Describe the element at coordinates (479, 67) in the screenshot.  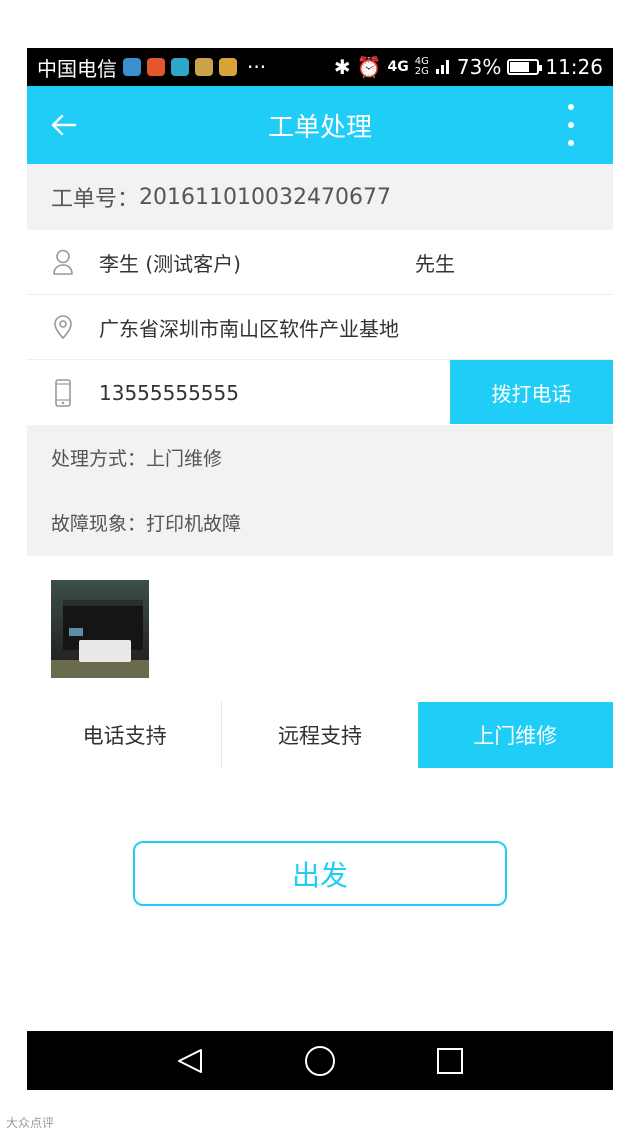
I see `battery-percent: 73%` at that location.